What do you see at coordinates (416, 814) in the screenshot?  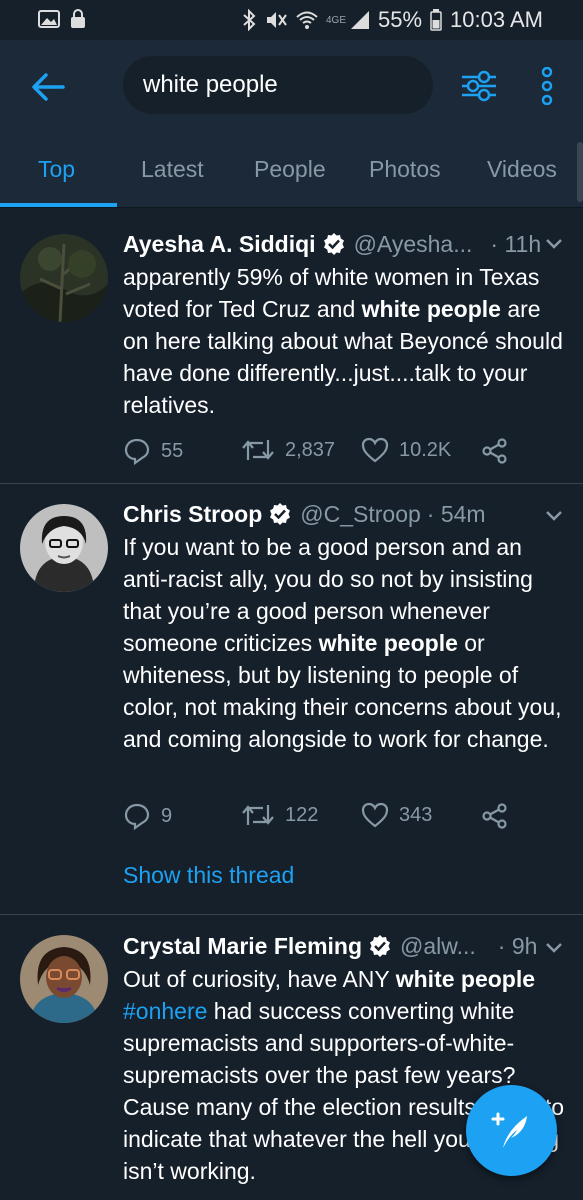 I see `like-count: 343` at bounding box center [416, 814].